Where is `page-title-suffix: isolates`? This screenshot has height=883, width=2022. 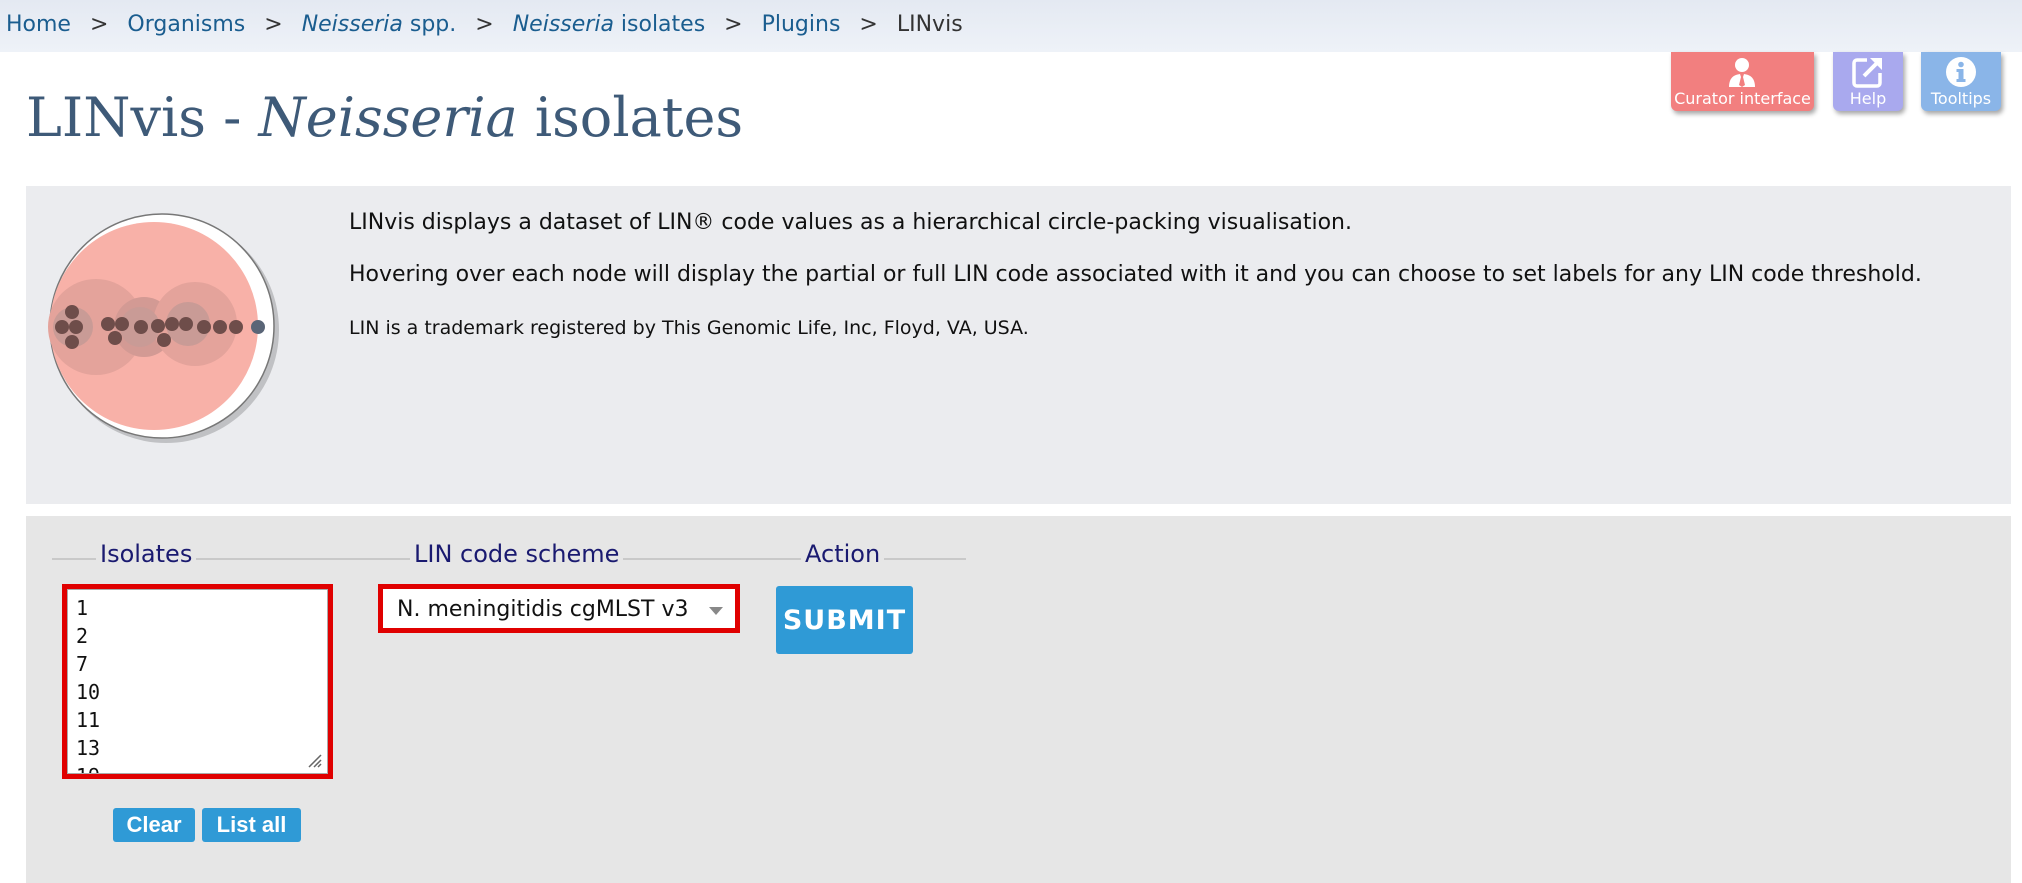 page-title-suffix: isolates is located at coordinates (630, 117).